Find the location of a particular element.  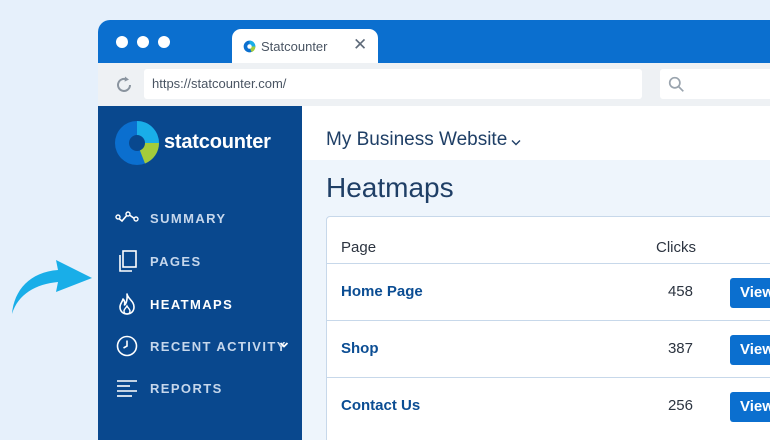

sidebar-item-label: HEATMAPS is located at coordinates (192, 304).